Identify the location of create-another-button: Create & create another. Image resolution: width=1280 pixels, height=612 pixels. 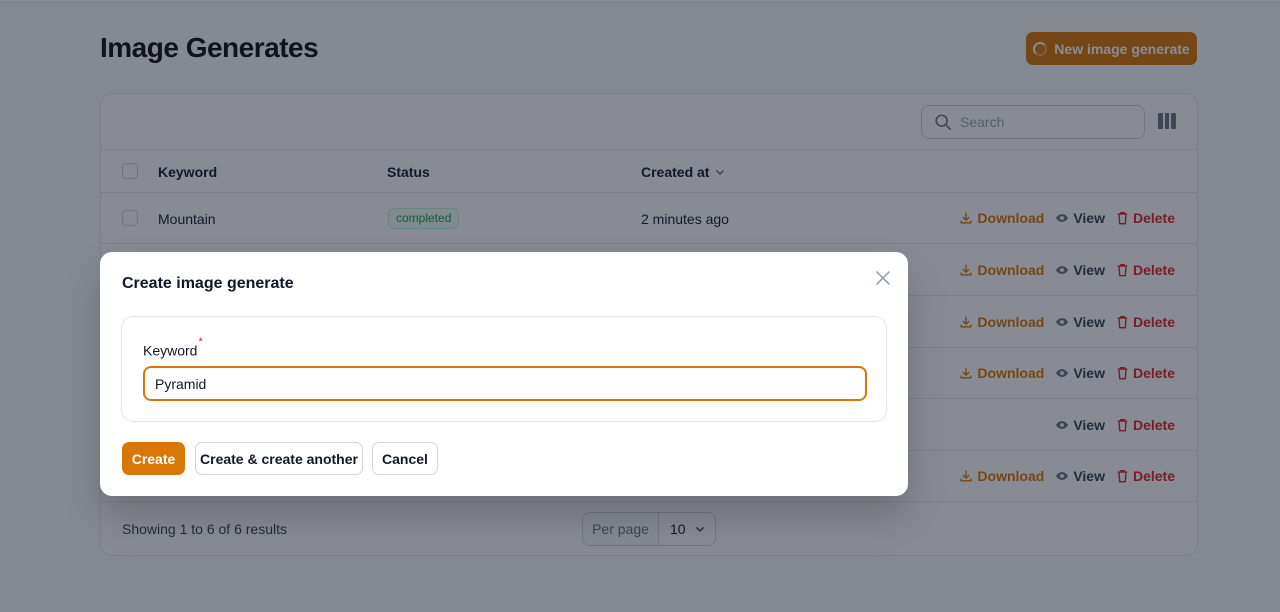
(279, 458).